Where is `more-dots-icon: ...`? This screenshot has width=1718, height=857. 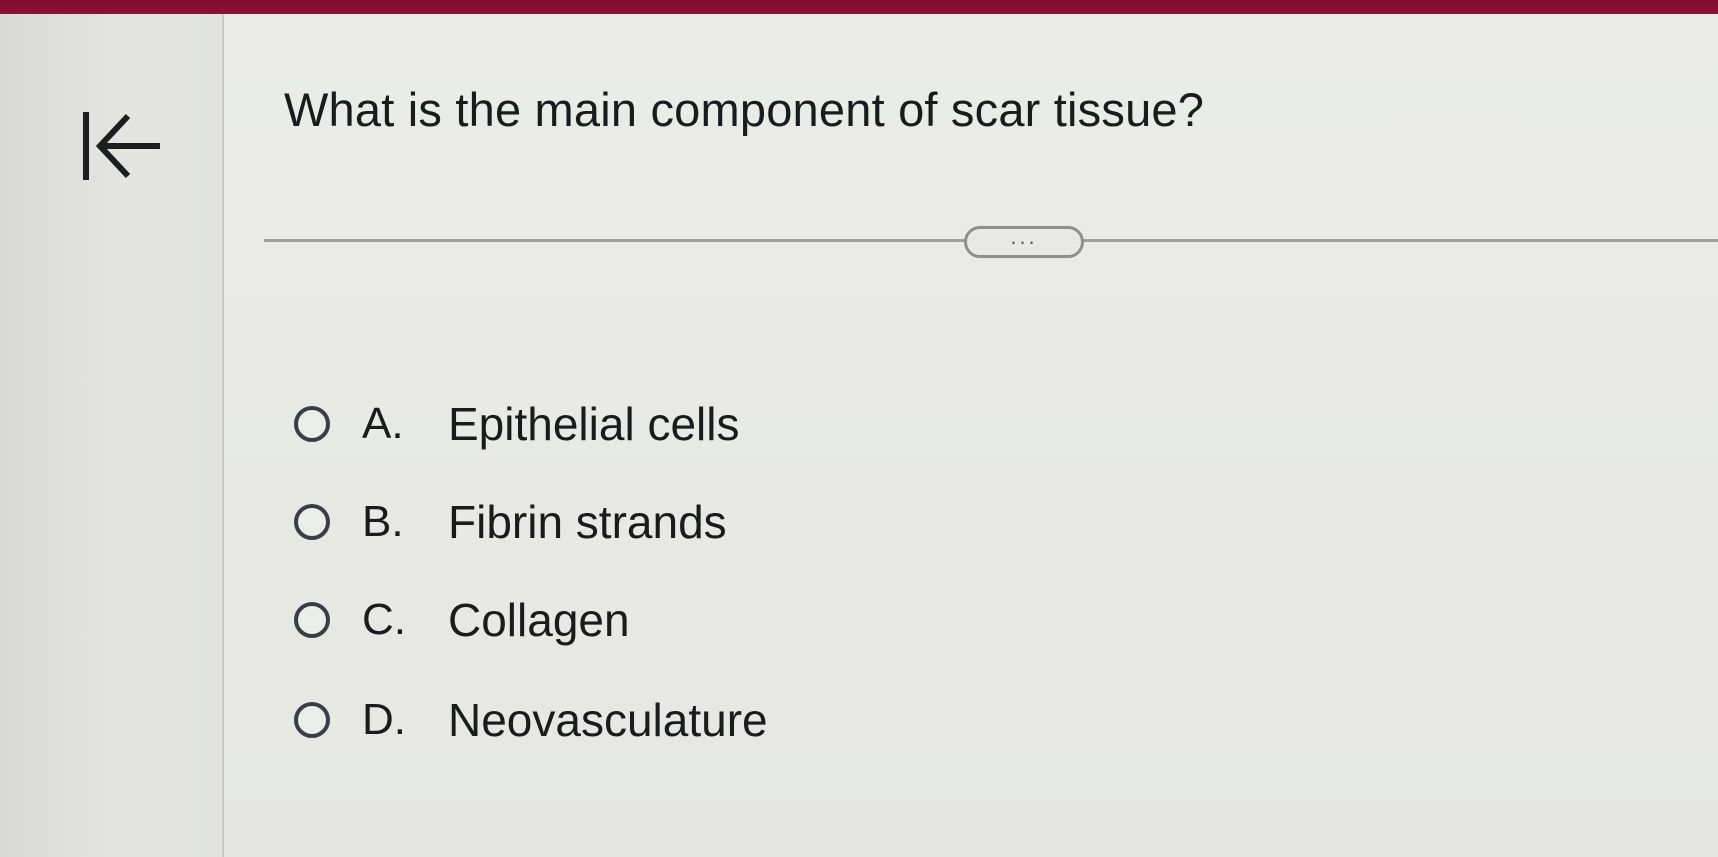 more-dots-icon: ... is located at coordinates (1024, 236).